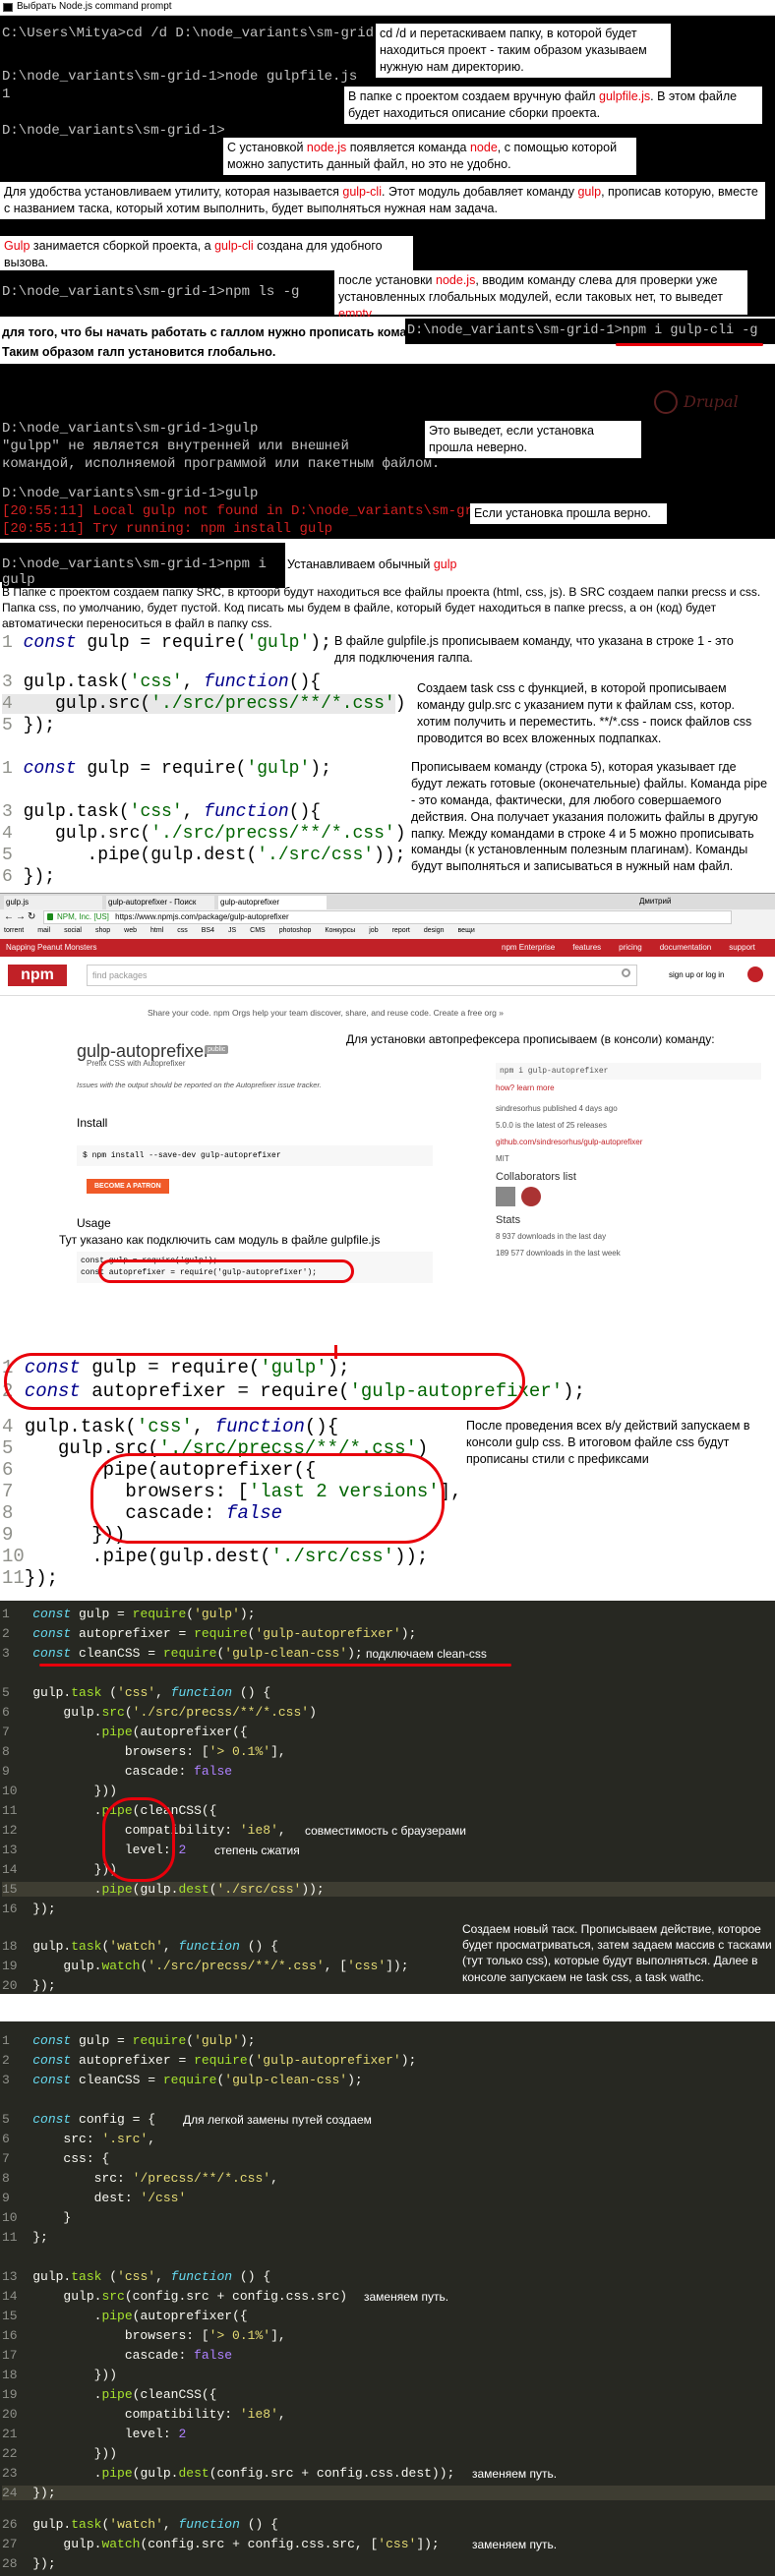 The width and height of the screenshot is (775, 2576). I want to click on forward-icon: →, so click(21, 916).